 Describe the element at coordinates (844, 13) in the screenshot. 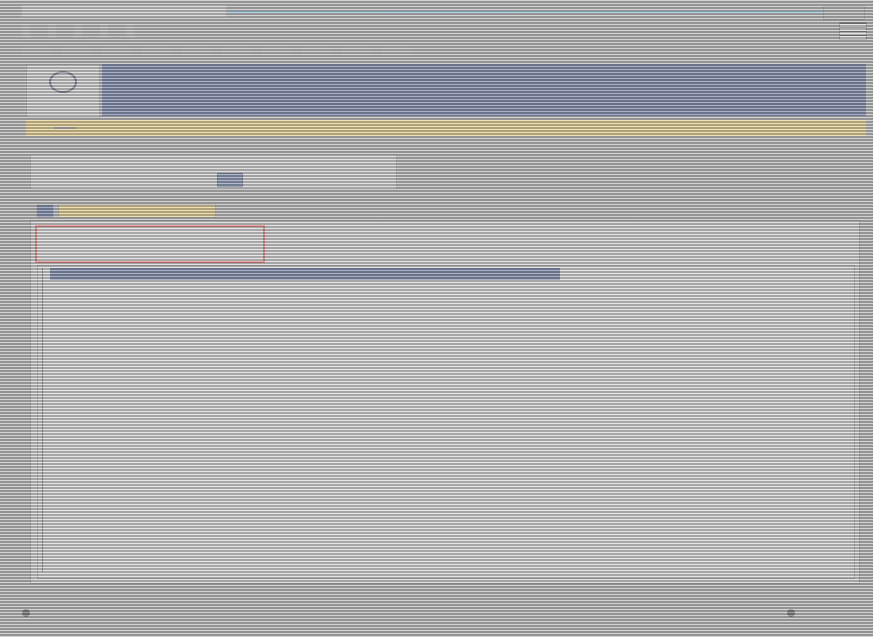

I see `window-controls` at that location.